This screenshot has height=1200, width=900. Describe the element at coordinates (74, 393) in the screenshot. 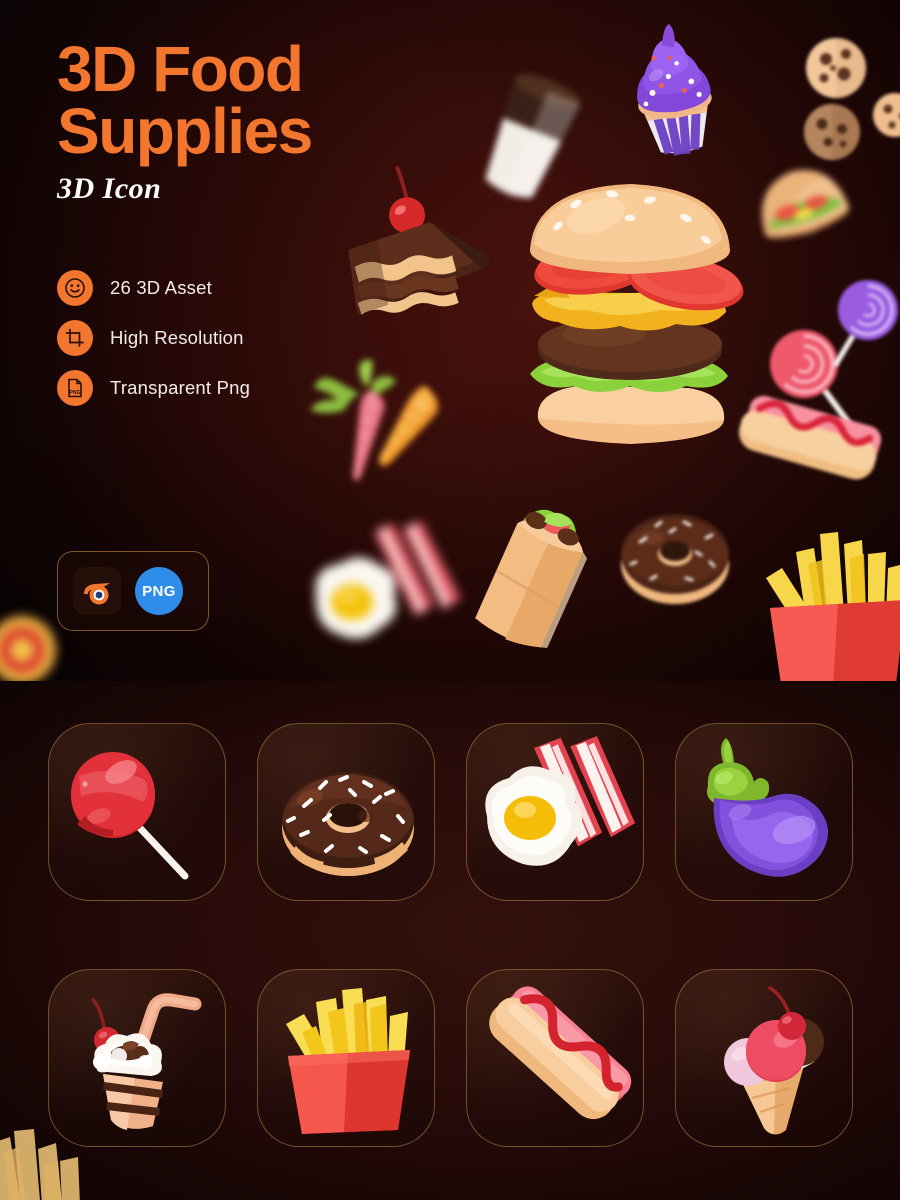

I see `svg-text: PNG` at that location.